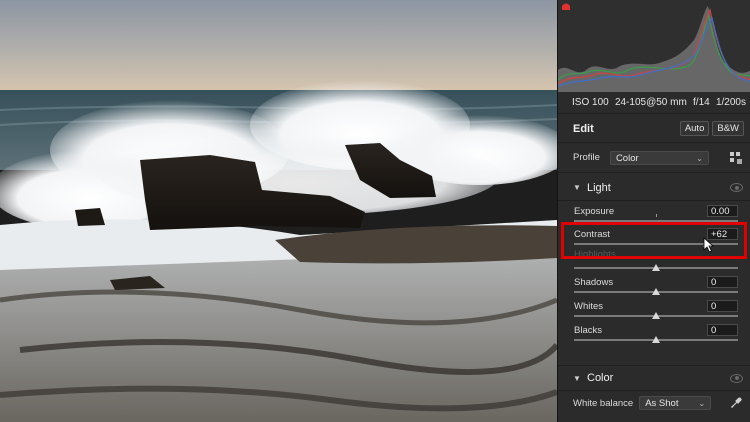 This screenshot has width=750, height=422. I want to click on highlights-slider: Highlights, so click(654, 261).